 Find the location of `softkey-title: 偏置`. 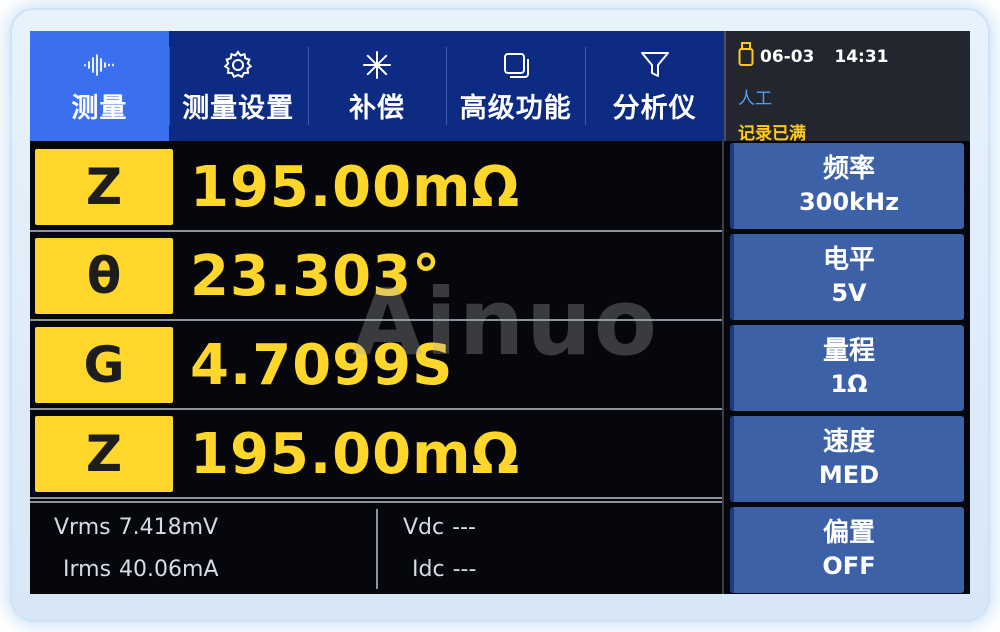

softkey-title: 偏置 is located at coordinates (848, 533).